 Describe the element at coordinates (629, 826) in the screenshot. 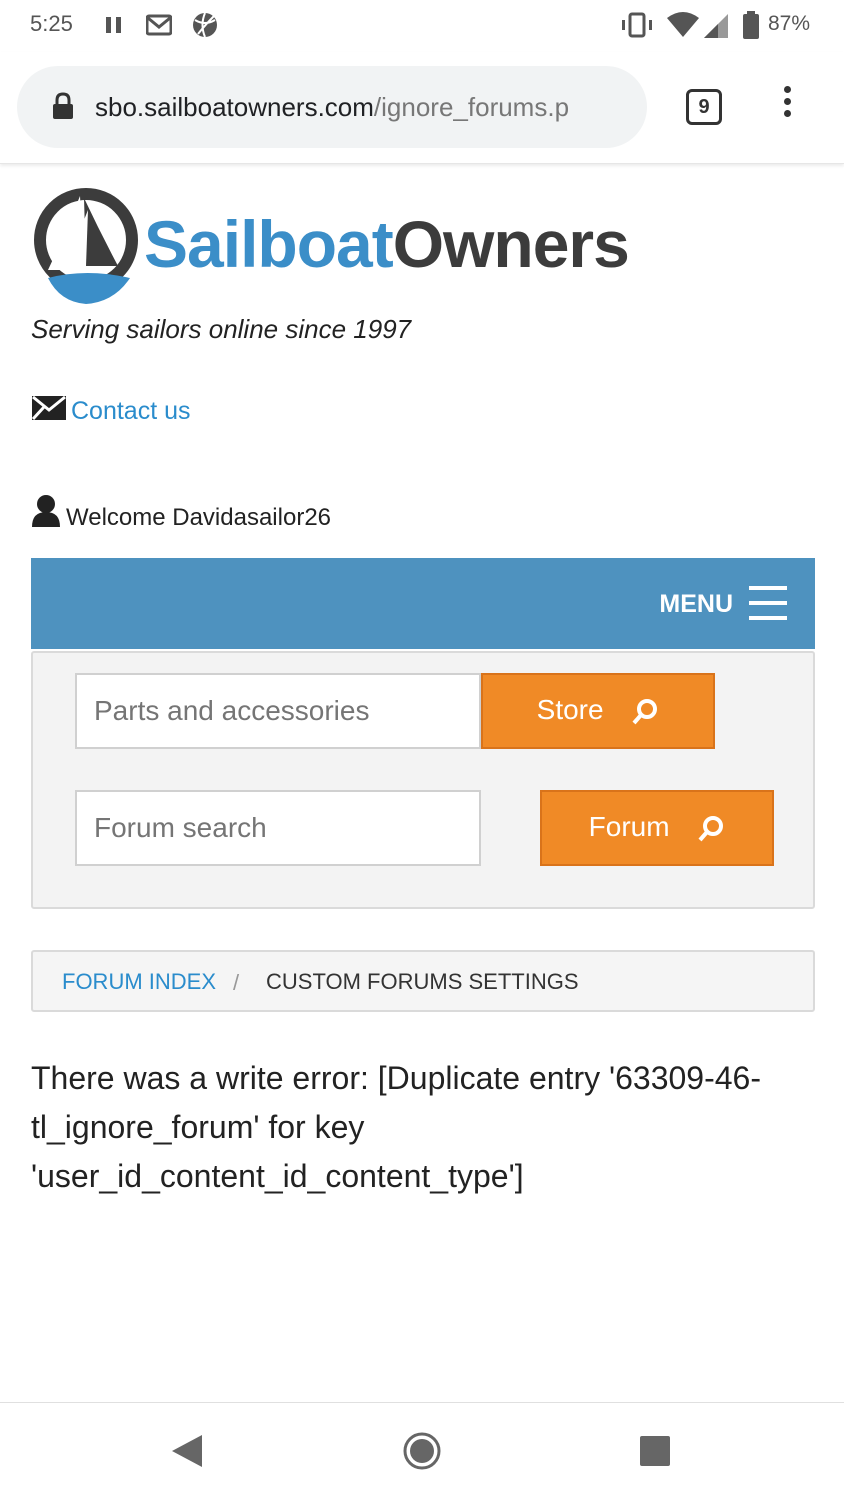

I see `forum-button-label: Forum` at that location.